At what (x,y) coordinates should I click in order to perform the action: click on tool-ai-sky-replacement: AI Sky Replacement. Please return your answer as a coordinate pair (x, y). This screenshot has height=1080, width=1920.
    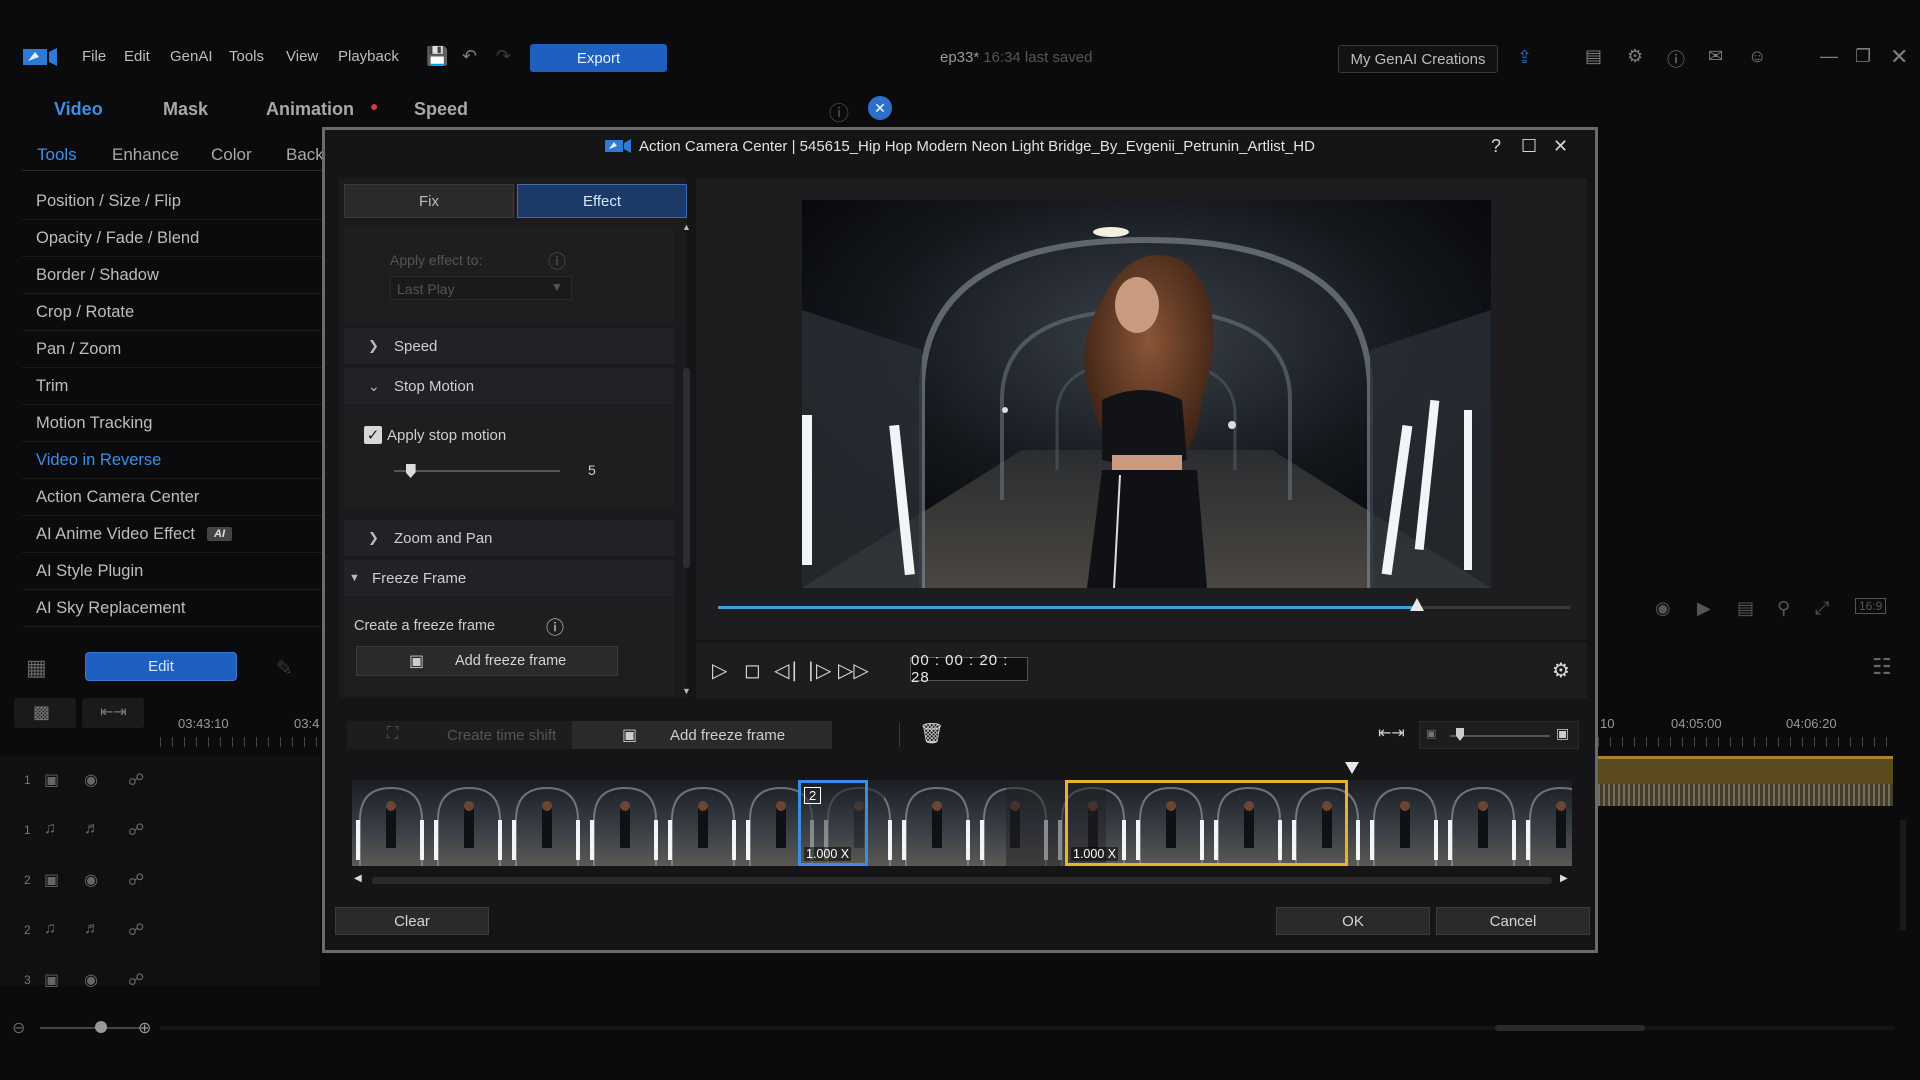
    Looking at the image, I should click on (172, 608).